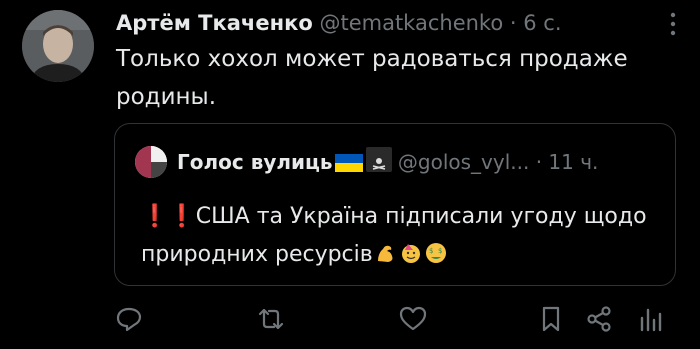 Image resolution: width=700 pixels, height=349 pixels. What do you see at coordinates (551, 319) in the screenshot?
I see `bookmark-icon` at bounding box center [551, 319].